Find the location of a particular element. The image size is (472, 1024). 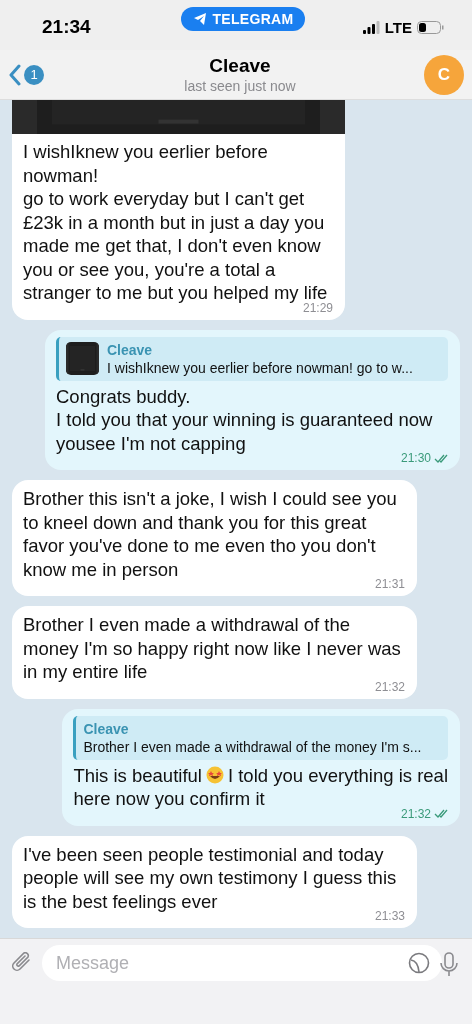

message-time: 21:31 is located at coordinates (389, 584).